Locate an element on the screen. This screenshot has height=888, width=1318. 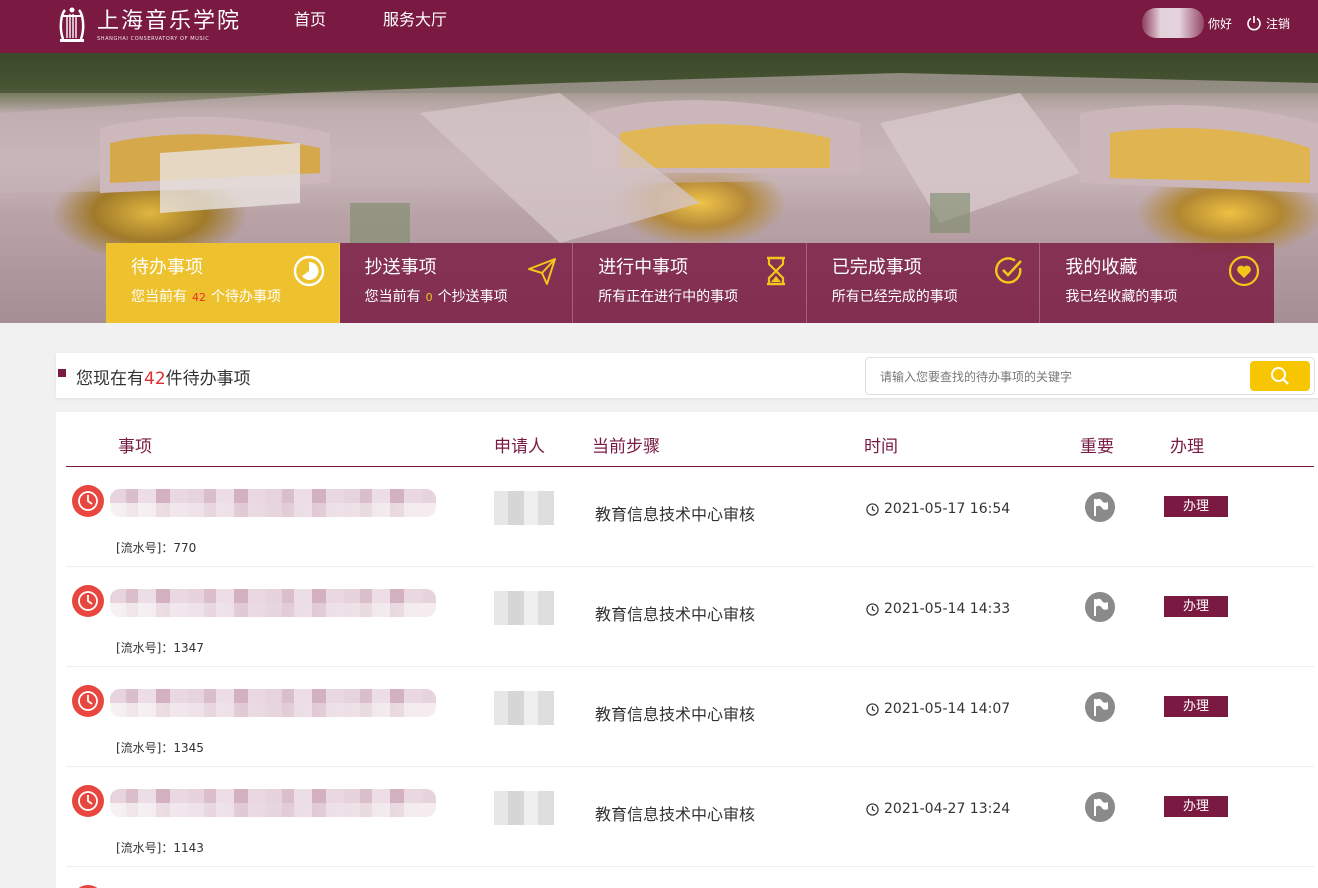
serial-number: [流水号]：1143 is located at coordinates (160, 848).